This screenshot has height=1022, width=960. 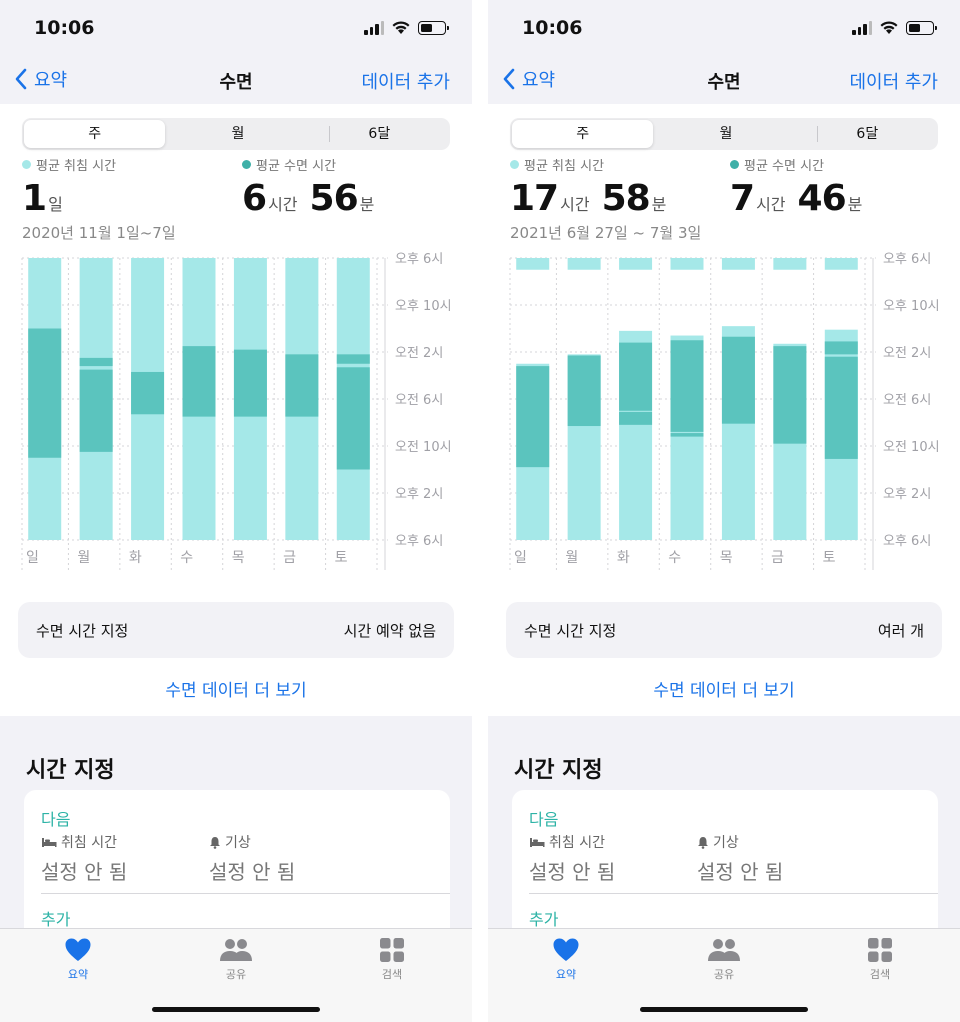 I want to click on metric-number: 6, so click(x=254, y=198).